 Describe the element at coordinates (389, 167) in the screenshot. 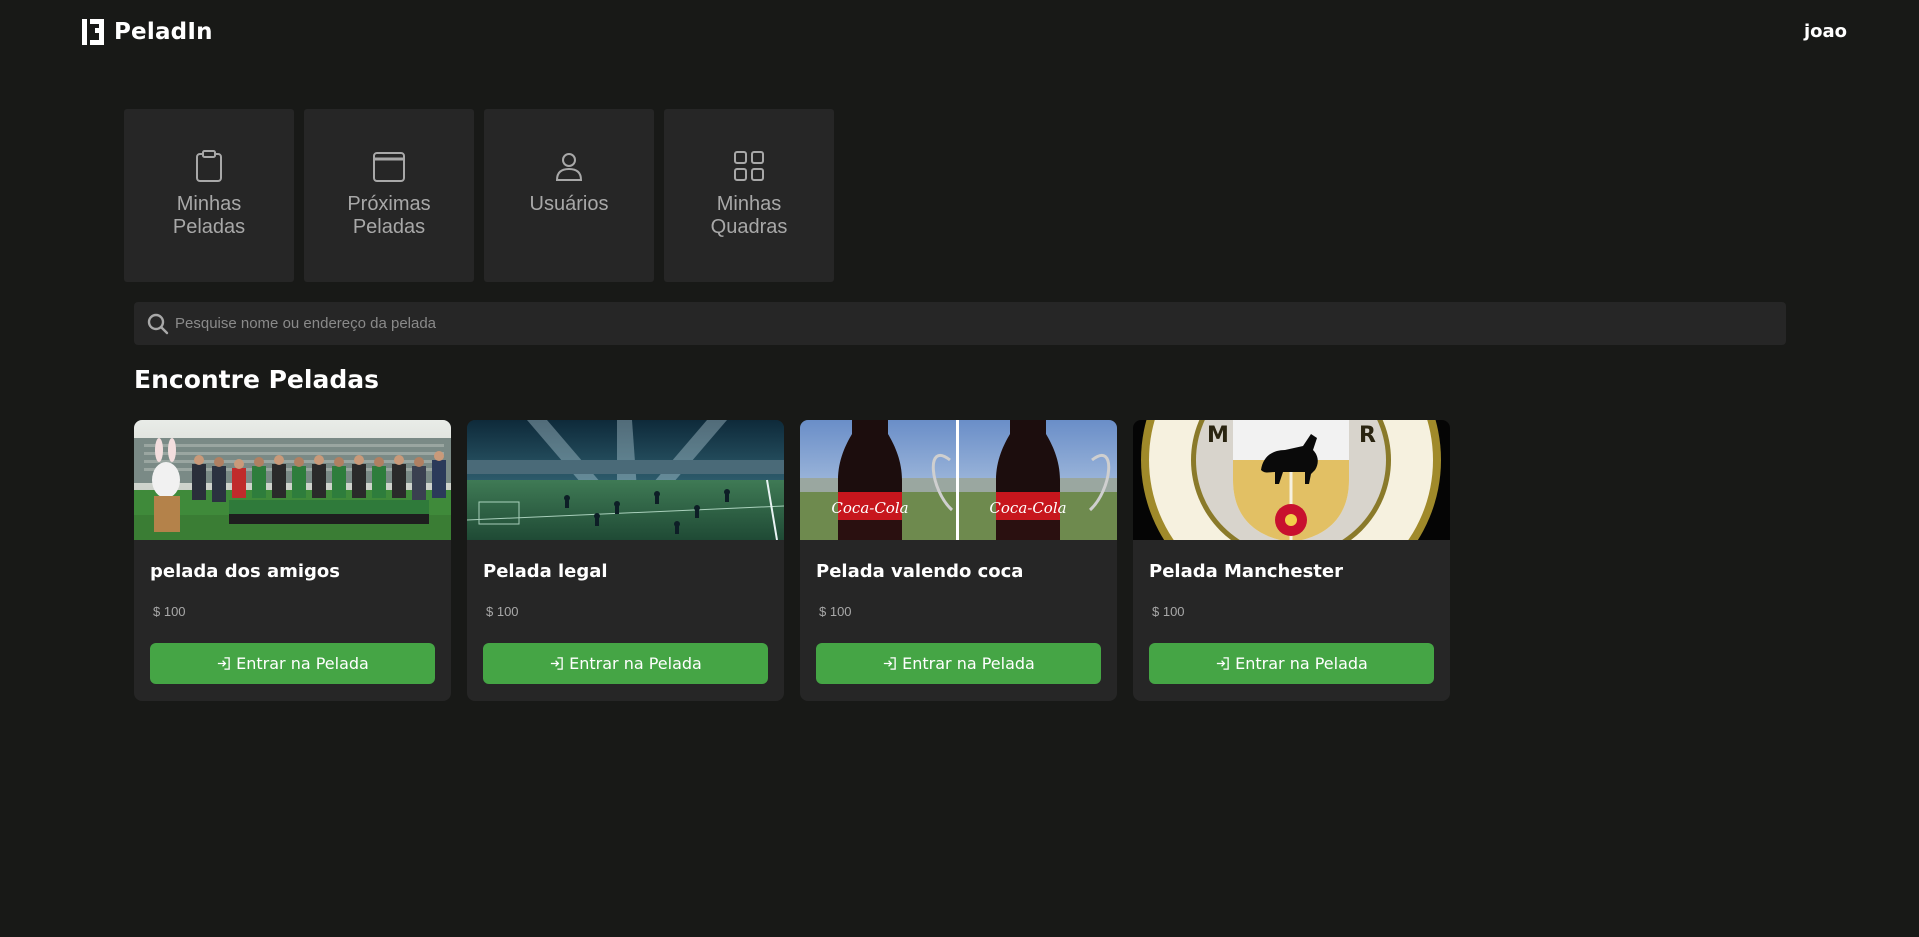

I see `calendar-icon` at that location.